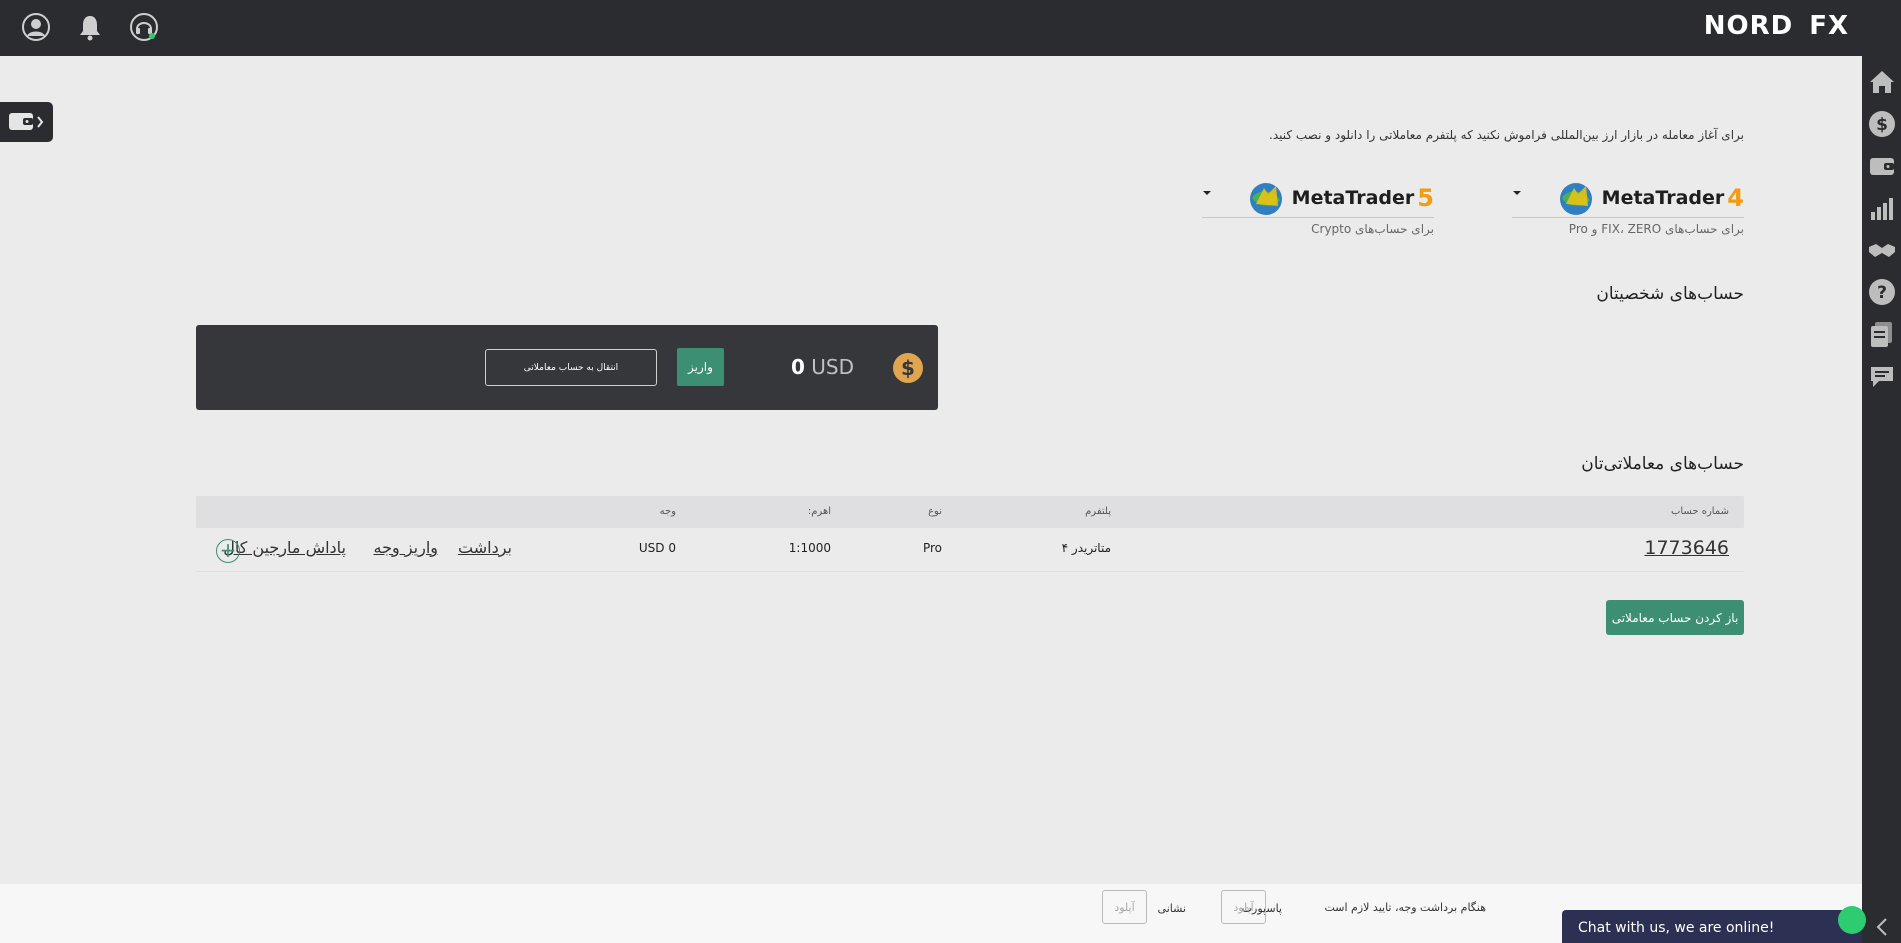 This screenshot has width=1901, height=943. What do you see at coordinates (1243, 907) in the screenshot?
I see `upload-passport-button: آپلود` at bounding box center [1243, 907].